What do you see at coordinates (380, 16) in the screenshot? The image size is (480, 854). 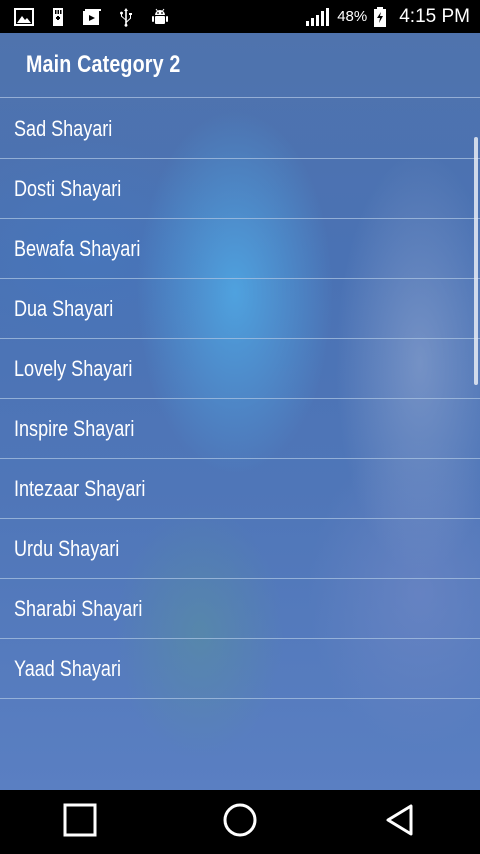 I see `battery-icon` at bounding box center [380, 16].